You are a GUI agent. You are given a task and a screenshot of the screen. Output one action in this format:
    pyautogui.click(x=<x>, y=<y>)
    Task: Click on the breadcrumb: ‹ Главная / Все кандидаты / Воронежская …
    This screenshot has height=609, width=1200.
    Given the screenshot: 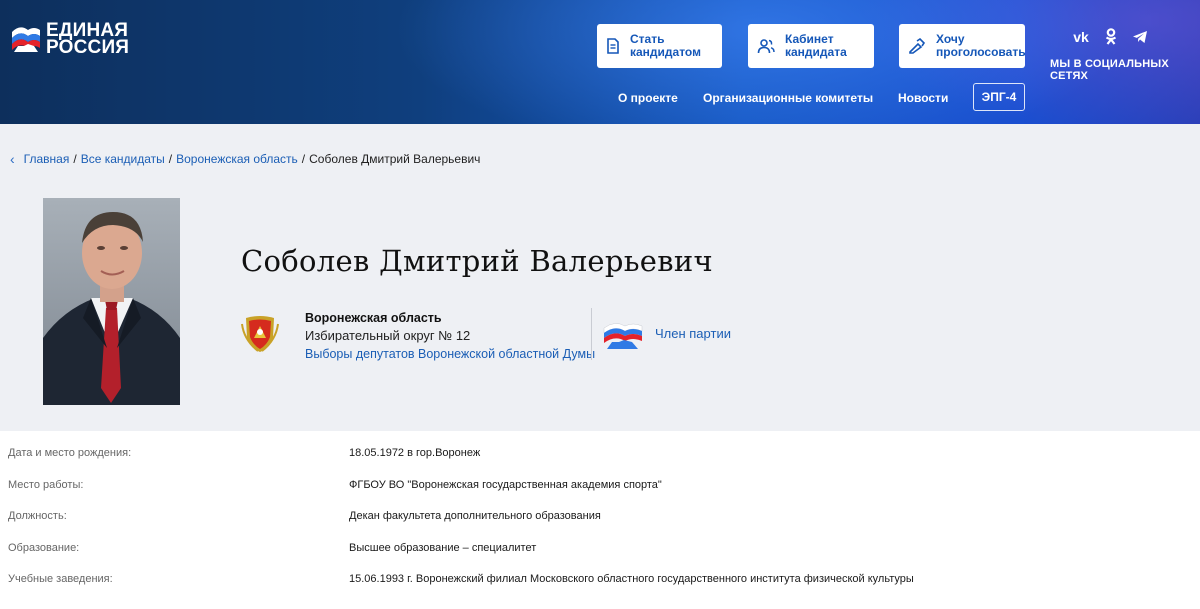 What is the action you would take?
    pyautogui.click(x=245, y=159)
    